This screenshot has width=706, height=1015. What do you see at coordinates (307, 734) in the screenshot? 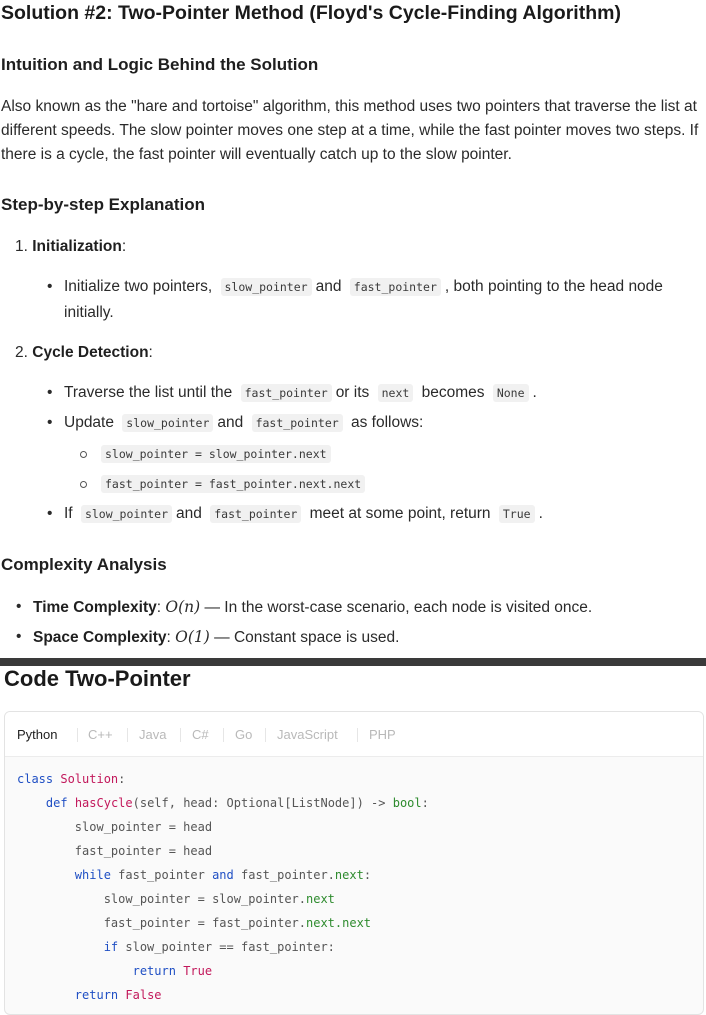
I see `tab-javascript: JavaScript` at bounding box center [307, 734].